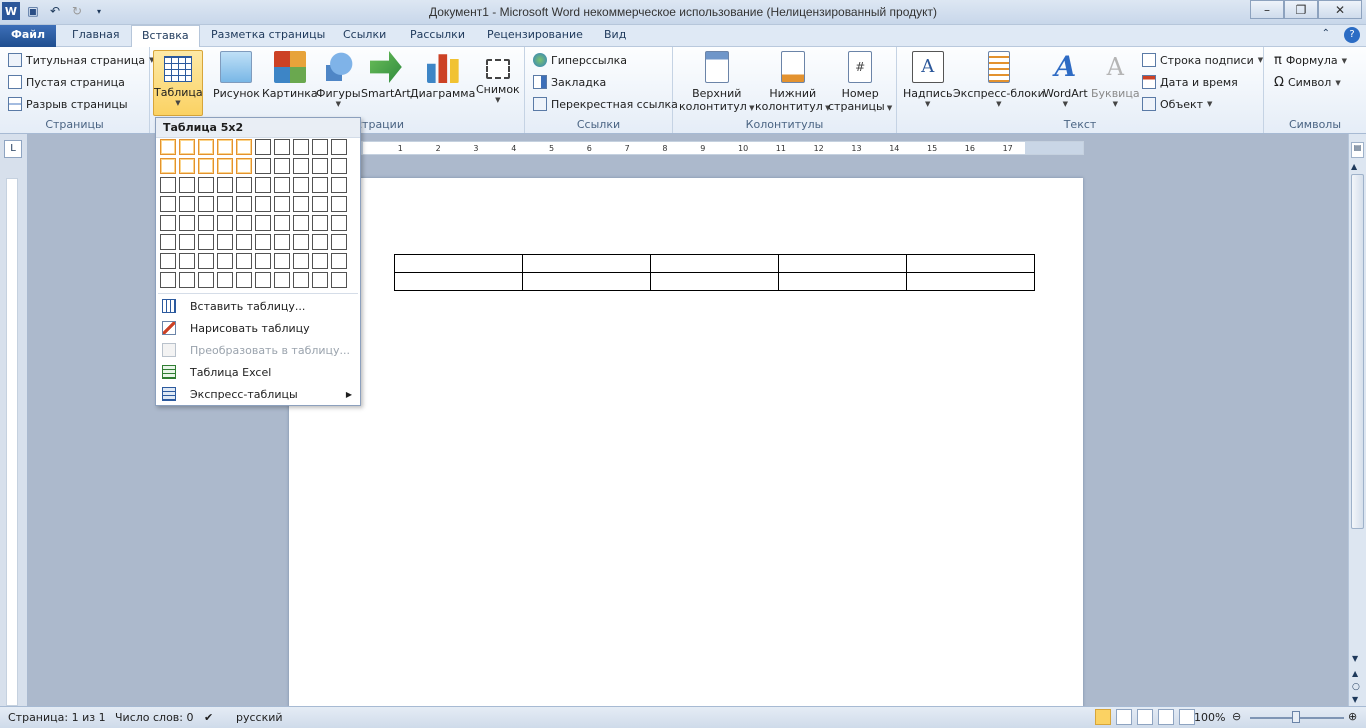 The width and height of the screenshot is (1366, 728). What do you see at coordinates (258, 394) in the screenshot?
I see `menu-item-quick-tables: Экспресс-таблицы ▶` at bounding box center [258, 394].